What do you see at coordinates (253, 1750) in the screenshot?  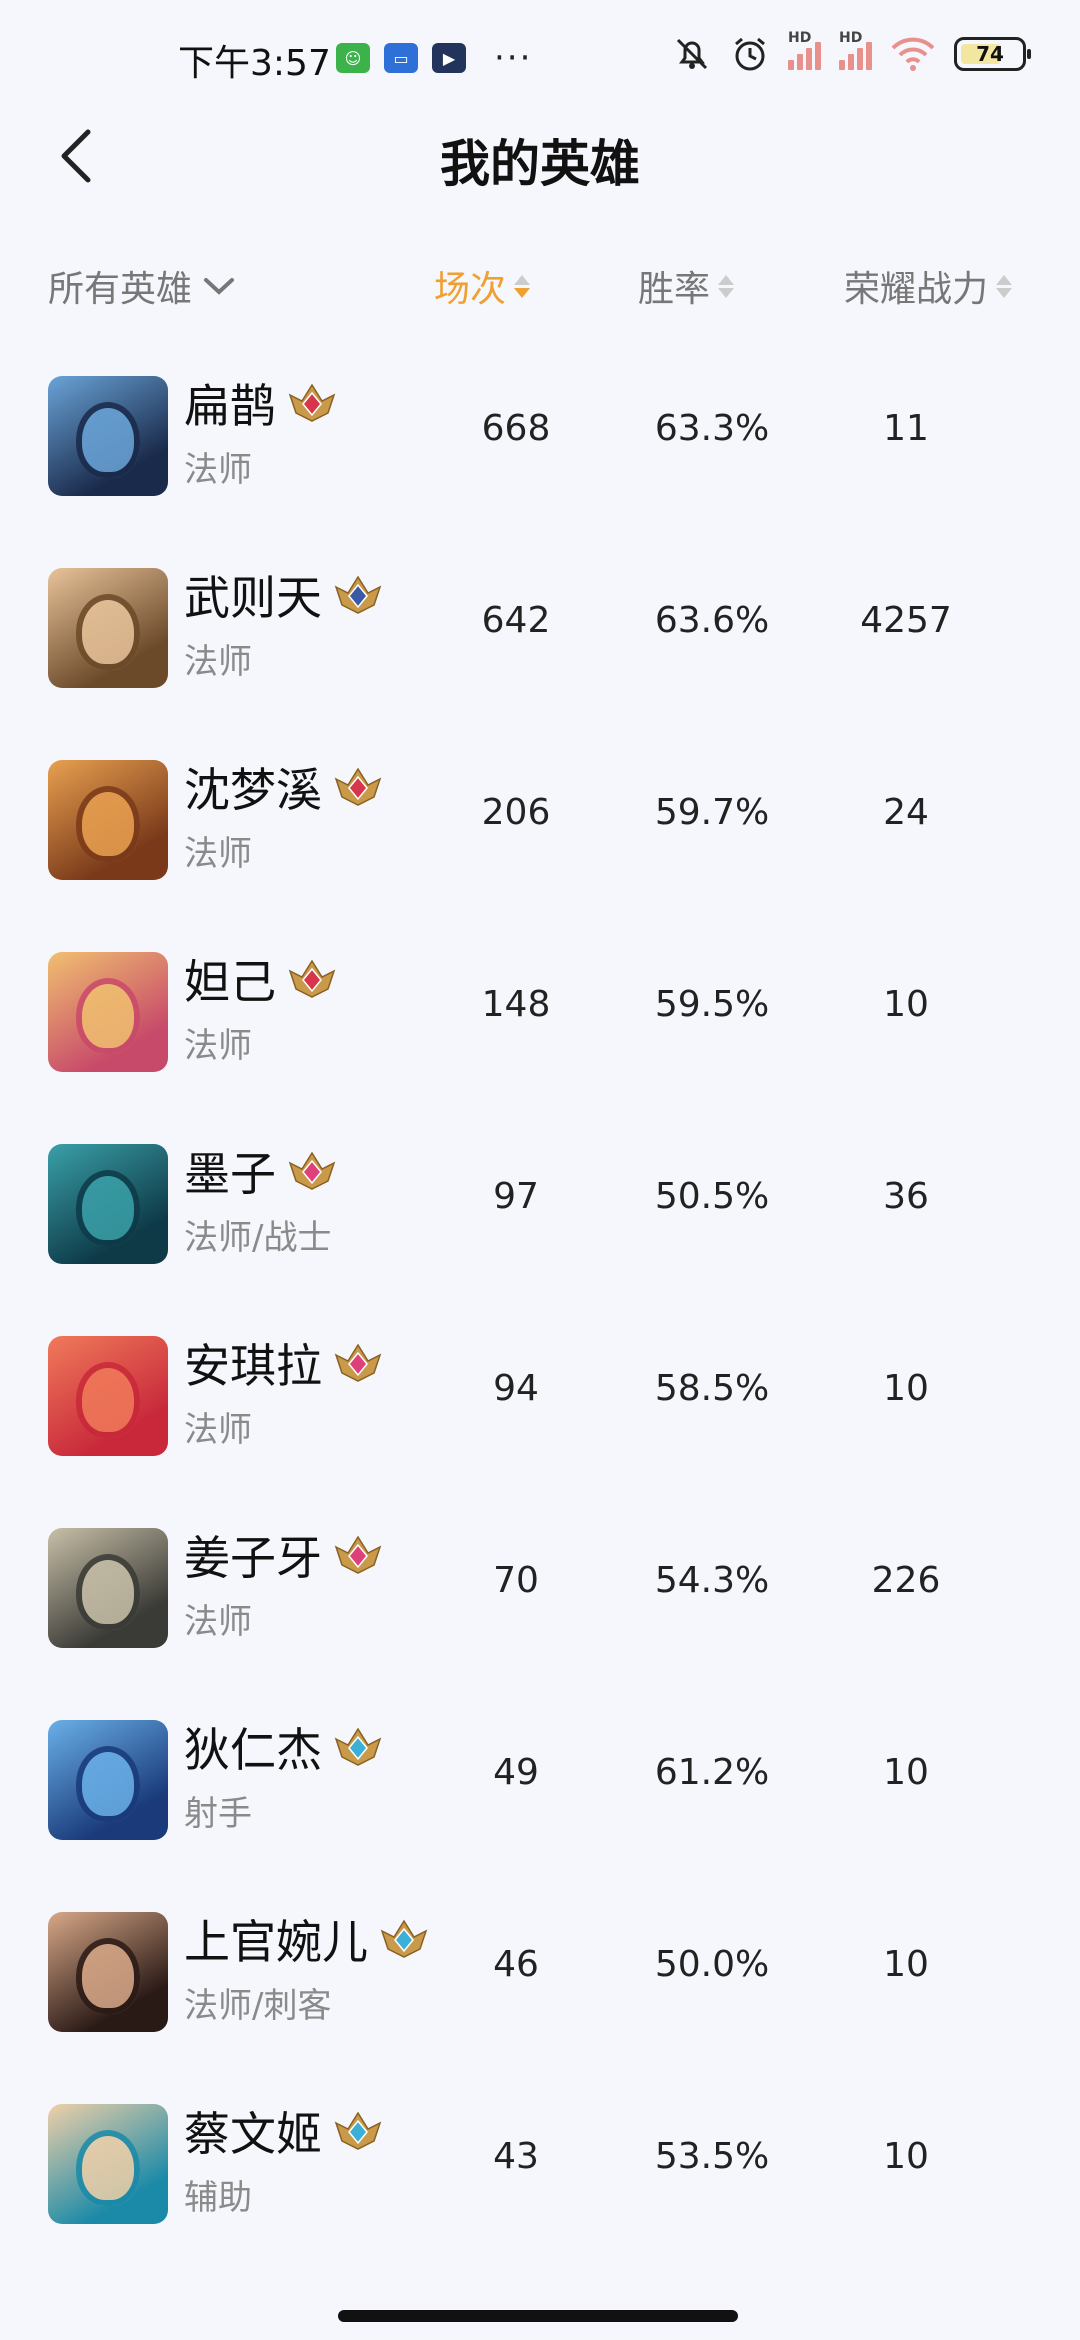 I see `hero-name: 狄仁杰` at bounding box center [253, 1750].